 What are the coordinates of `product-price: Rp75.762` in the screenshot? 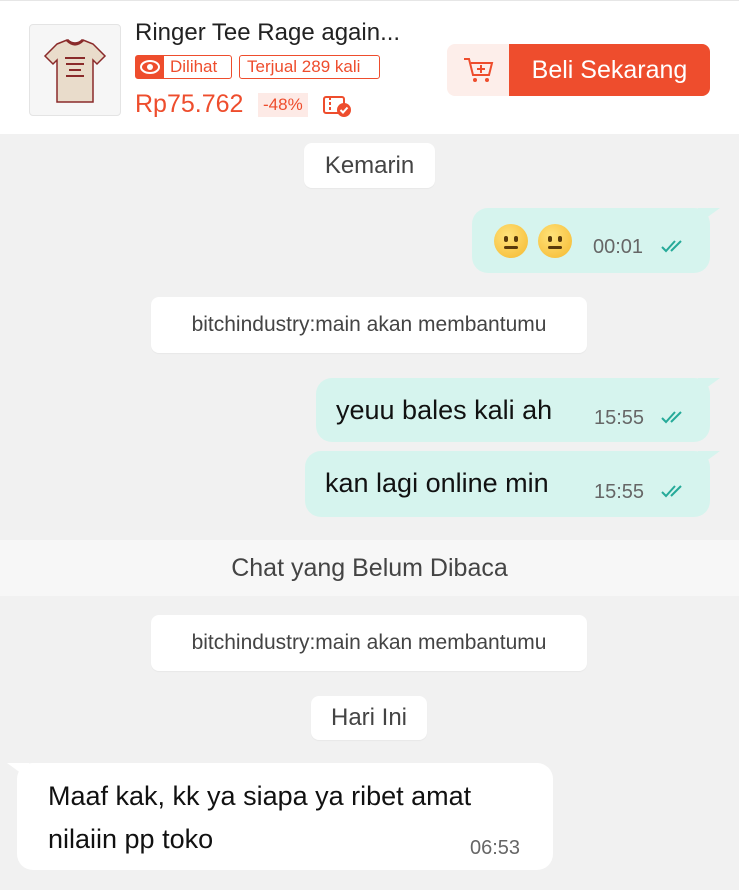 It's located at (189, 104).